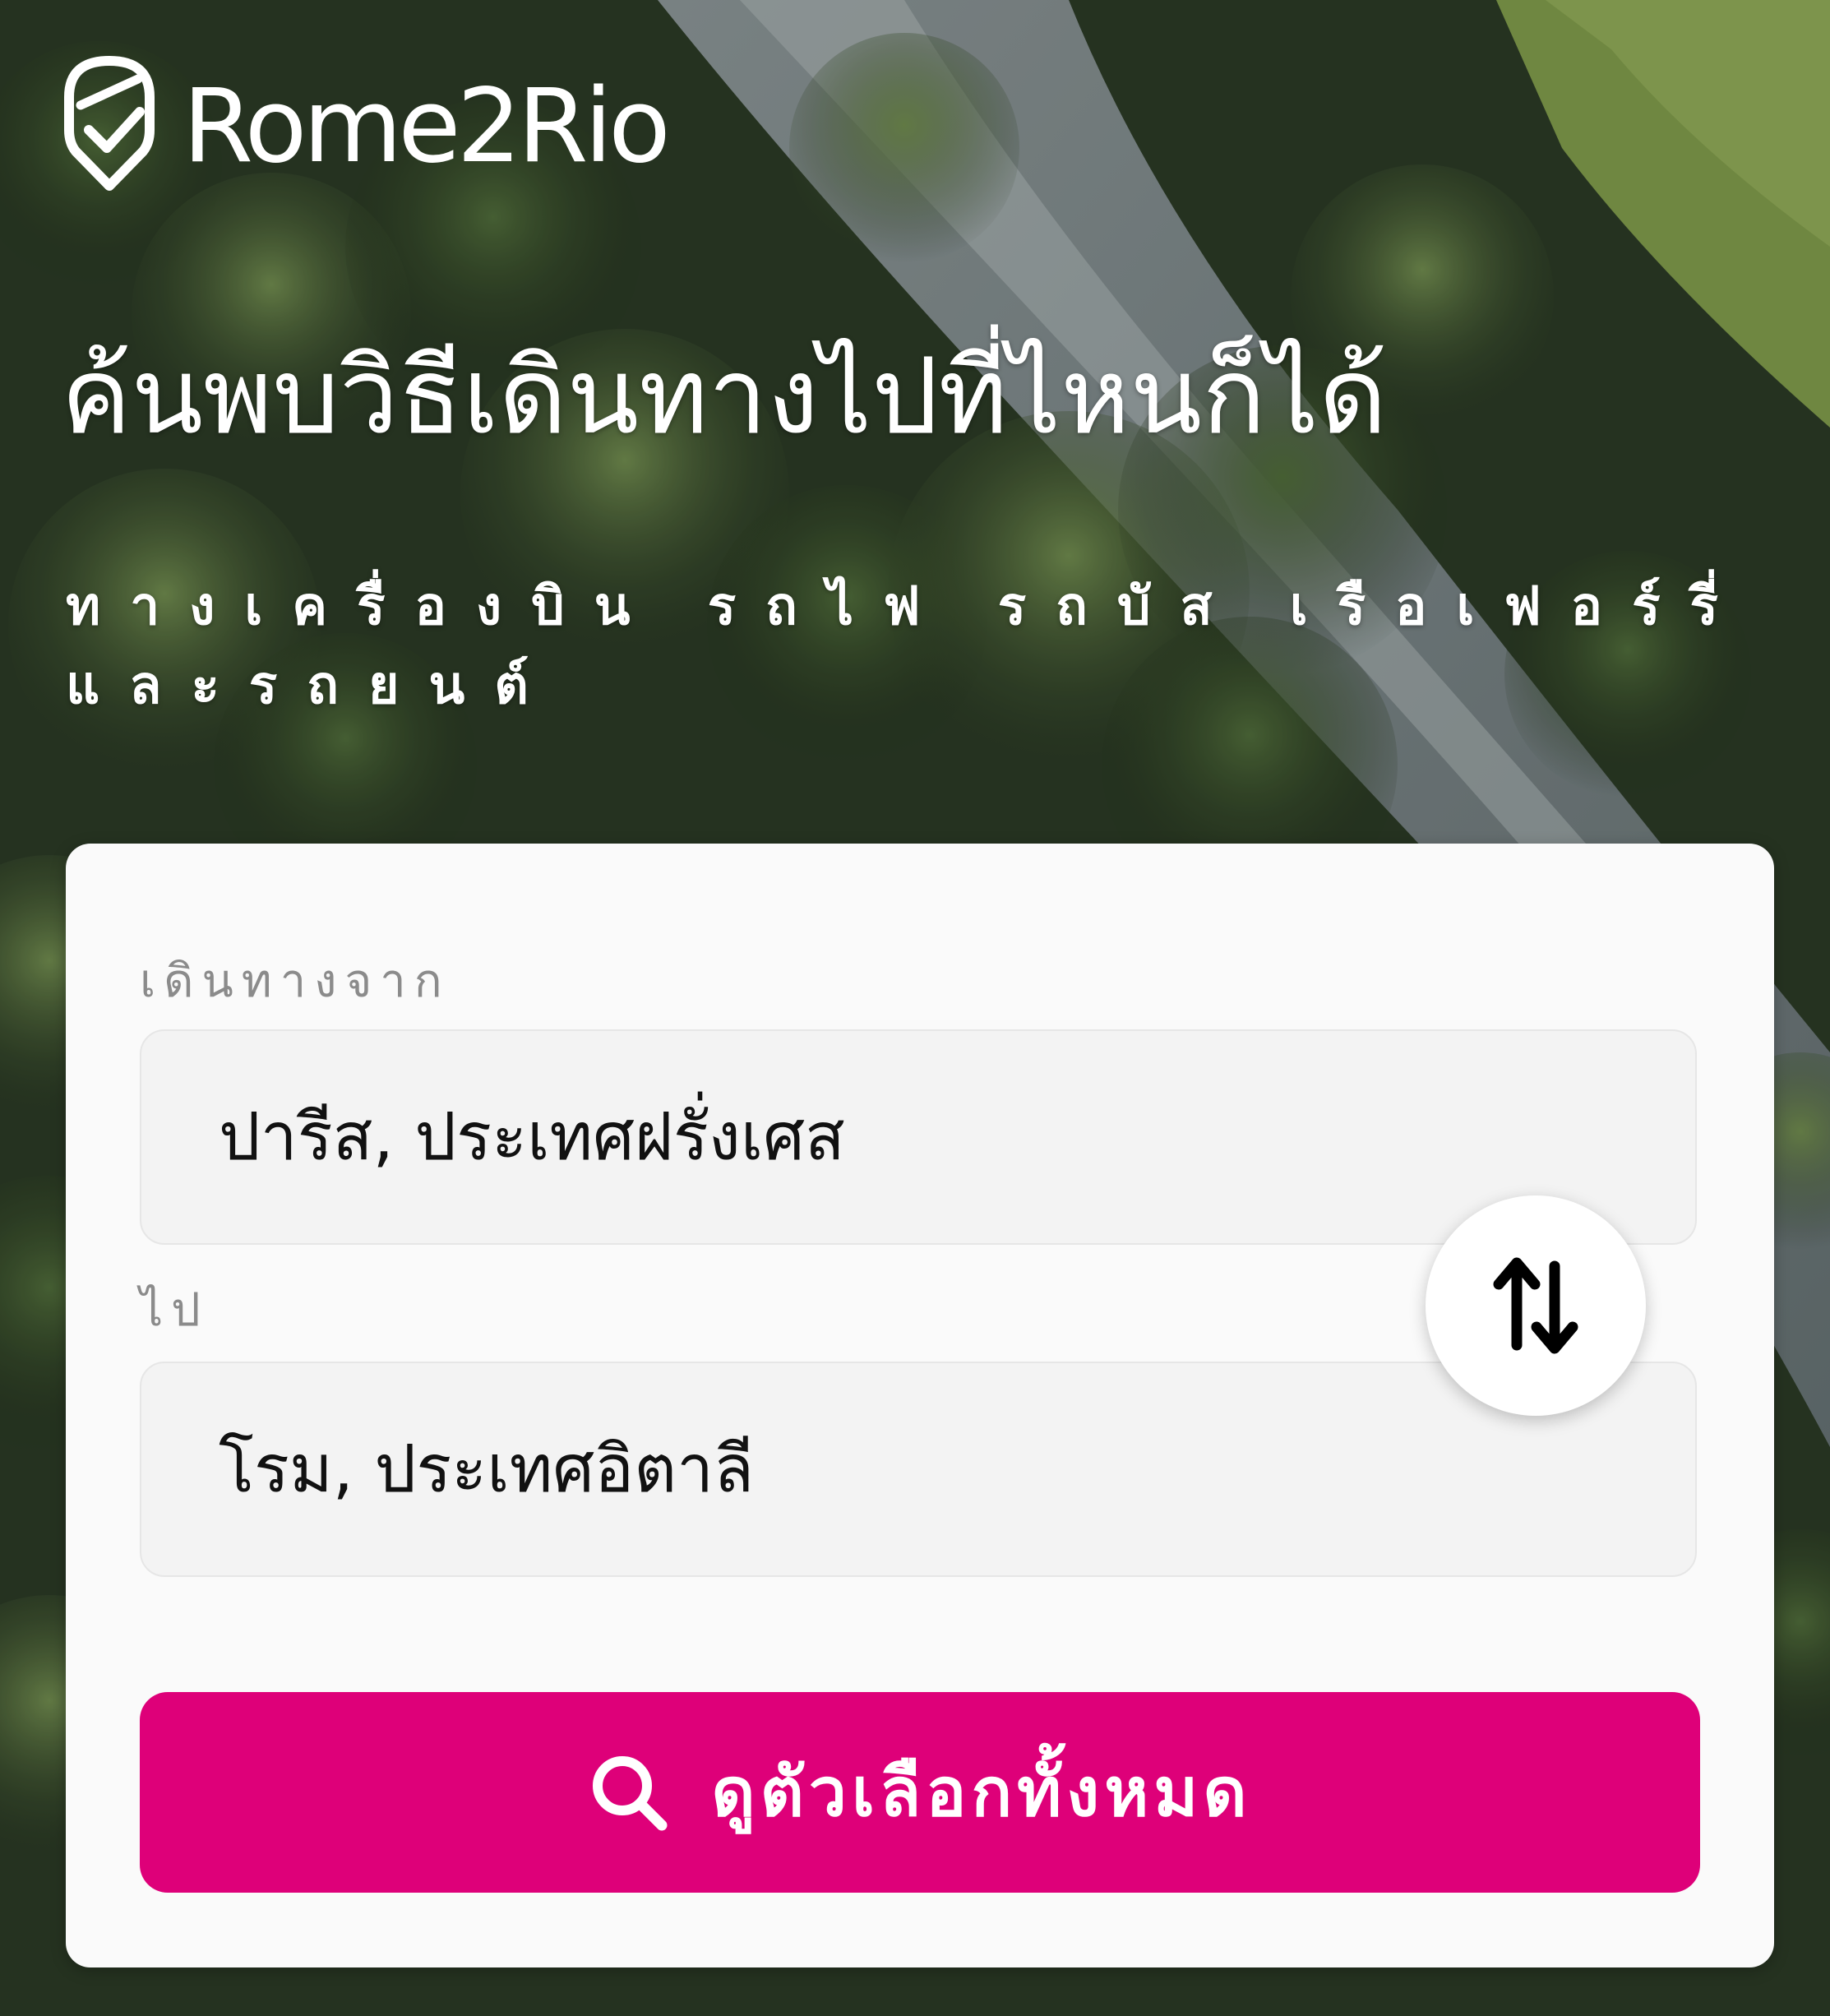 The image size is (1830, 2016). I want to click on swap-vertical-arrows-icon, so click(1535, 1305).